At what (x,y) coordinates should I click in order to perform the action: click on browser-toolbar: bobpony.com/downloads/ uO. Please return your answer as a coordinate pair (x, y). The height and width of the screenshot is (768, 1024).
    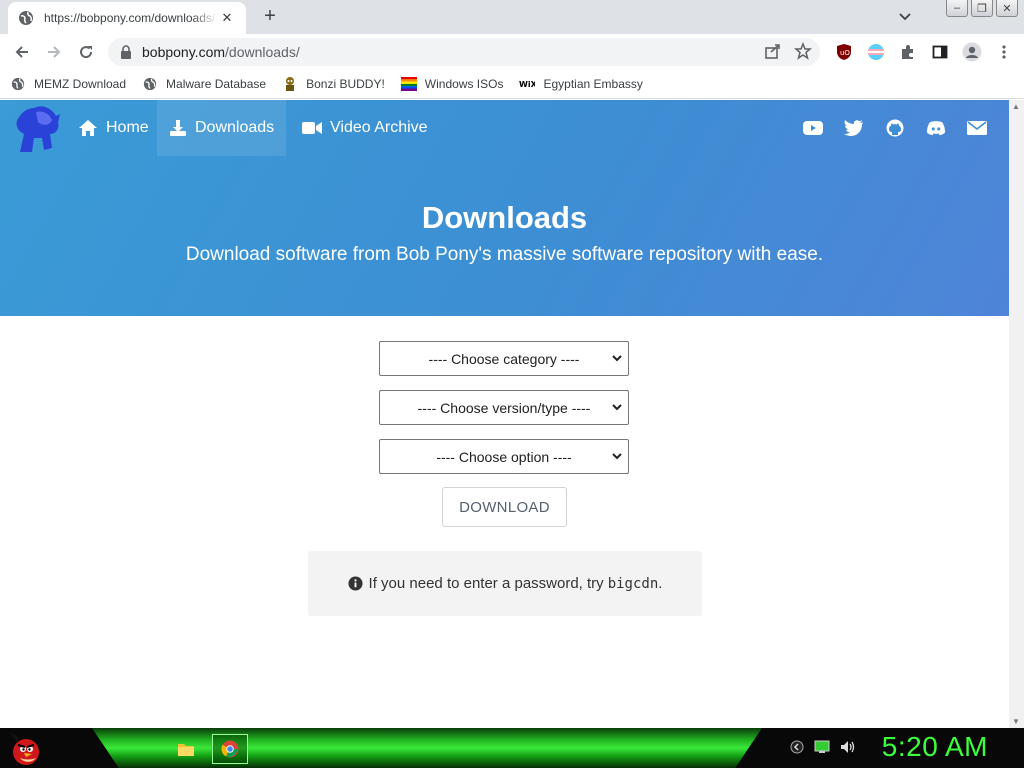
    Looking at the image, I should click on (512, 52).